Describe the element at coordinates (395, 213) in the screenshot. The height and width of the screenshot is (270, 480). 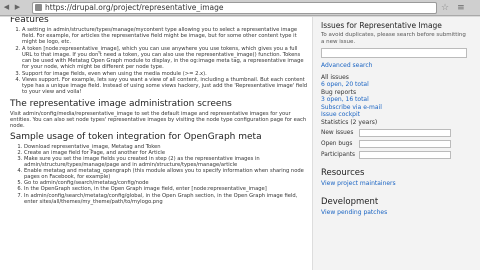
I see `view-pending-link: View pending patches` at that location.